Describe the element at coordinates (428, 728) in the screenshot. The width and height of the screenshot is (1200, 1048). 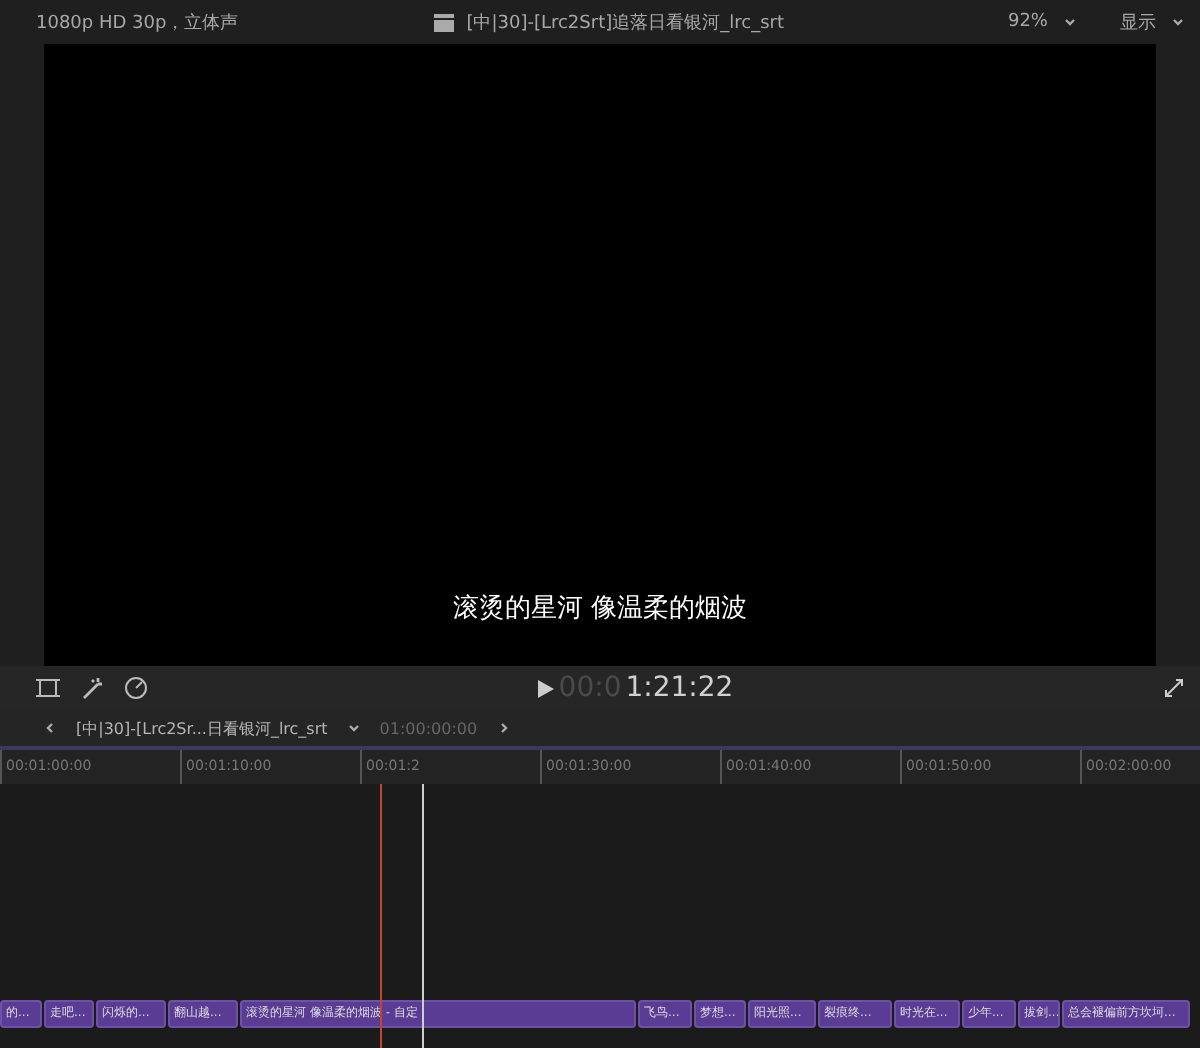
I see `start-timecode: 01:00:00:00` at that location.